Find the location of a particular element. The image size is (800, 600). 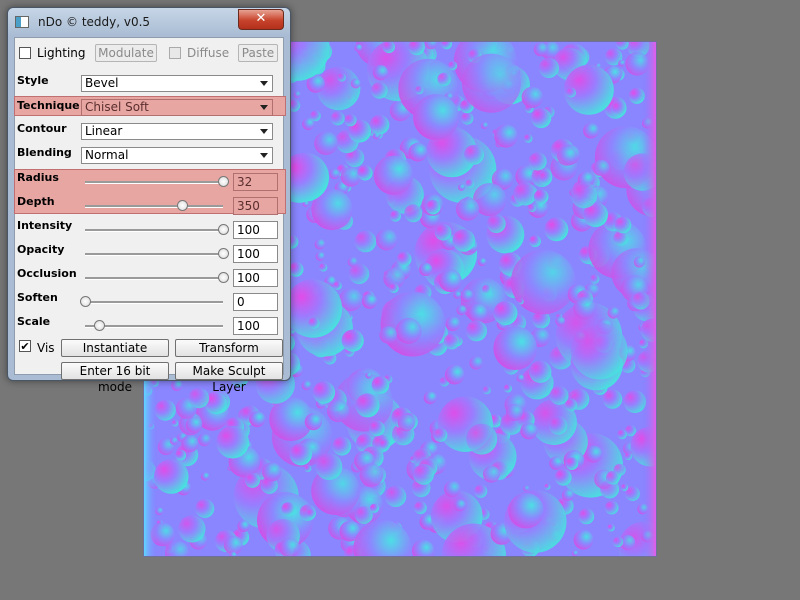

radius-value-field: 32 is located at coordinates (255, 182).